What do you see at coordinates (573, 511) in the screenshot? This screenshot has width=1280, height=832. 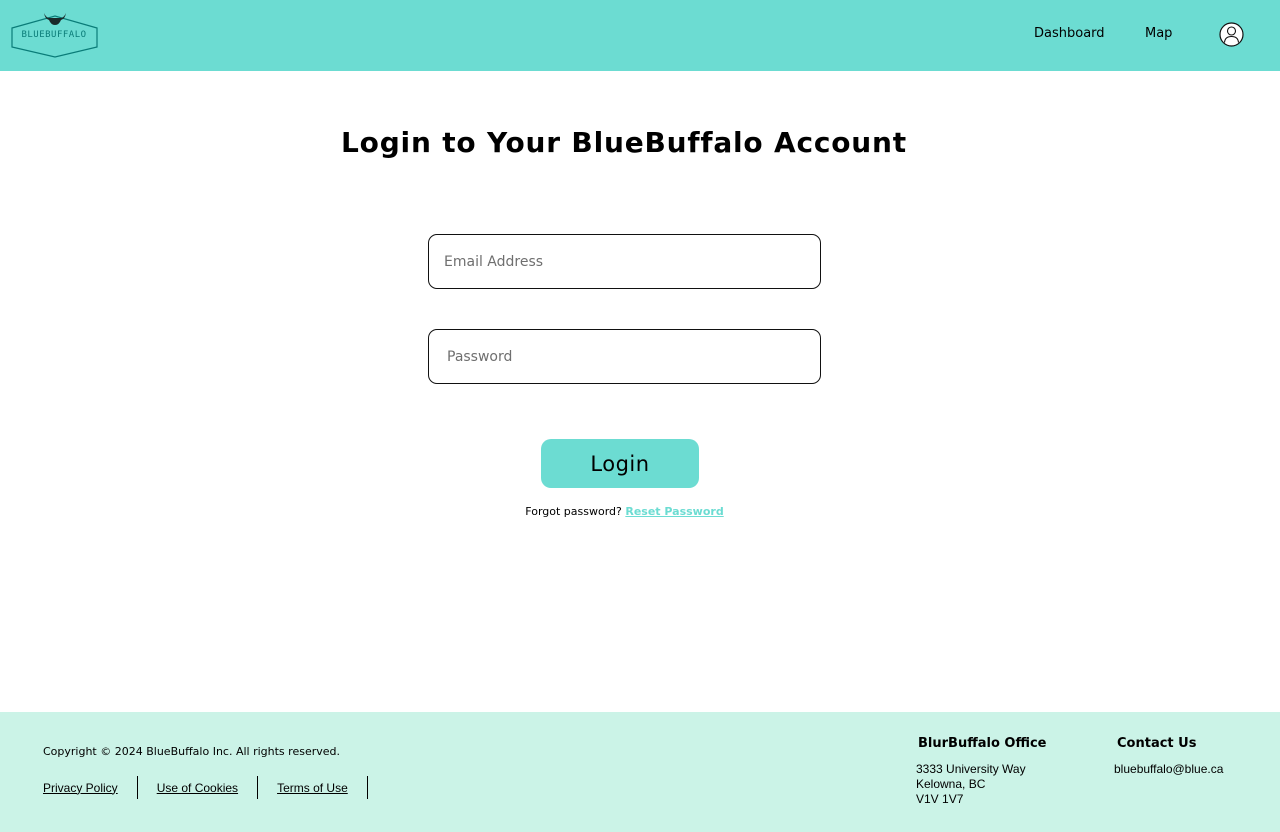 I see `forgot-password-text: Forgot password?` at bounding box center [573, 511].